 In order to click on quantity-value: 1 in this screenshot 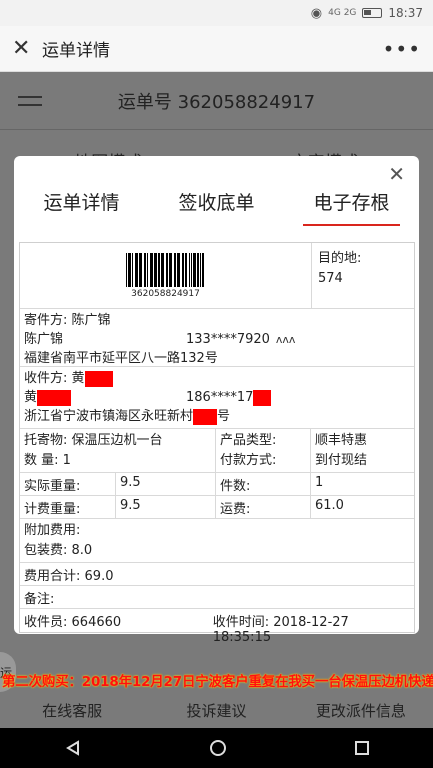, I will do `click(66, 460)`.